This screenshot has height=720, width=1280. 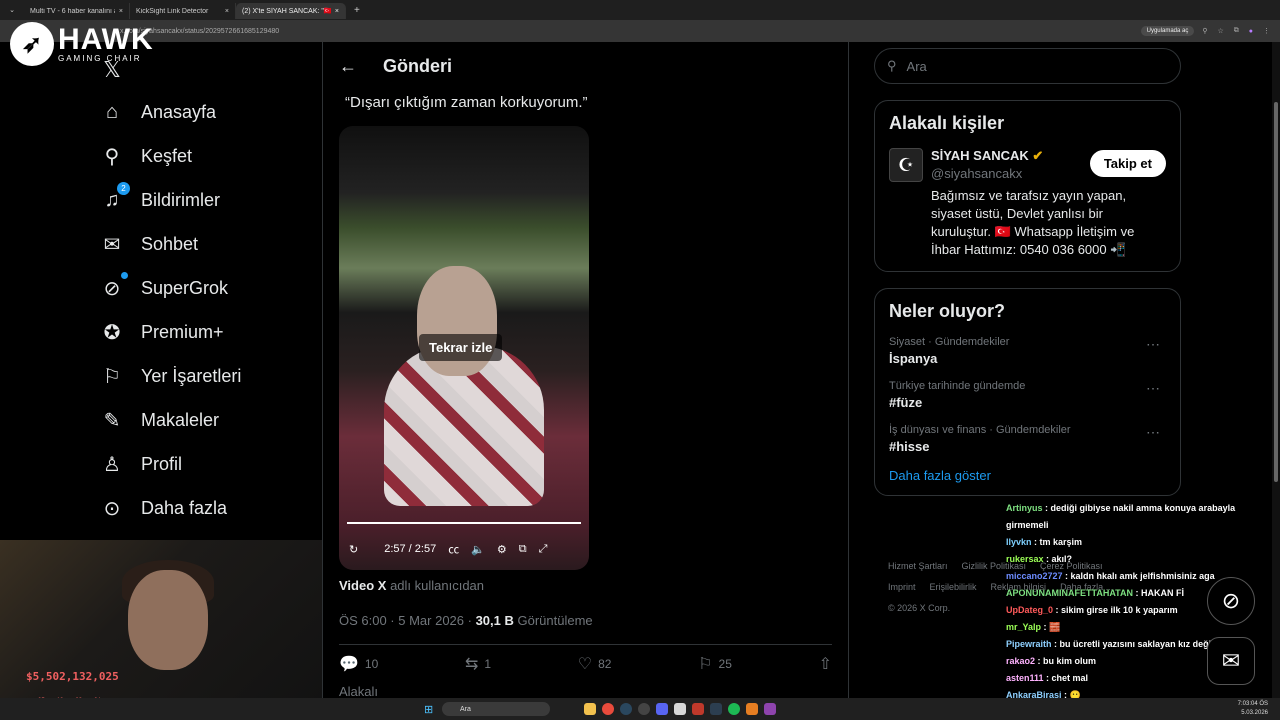 I want to click on chat-username: Pipewraith, so click(x=1029, y=644).